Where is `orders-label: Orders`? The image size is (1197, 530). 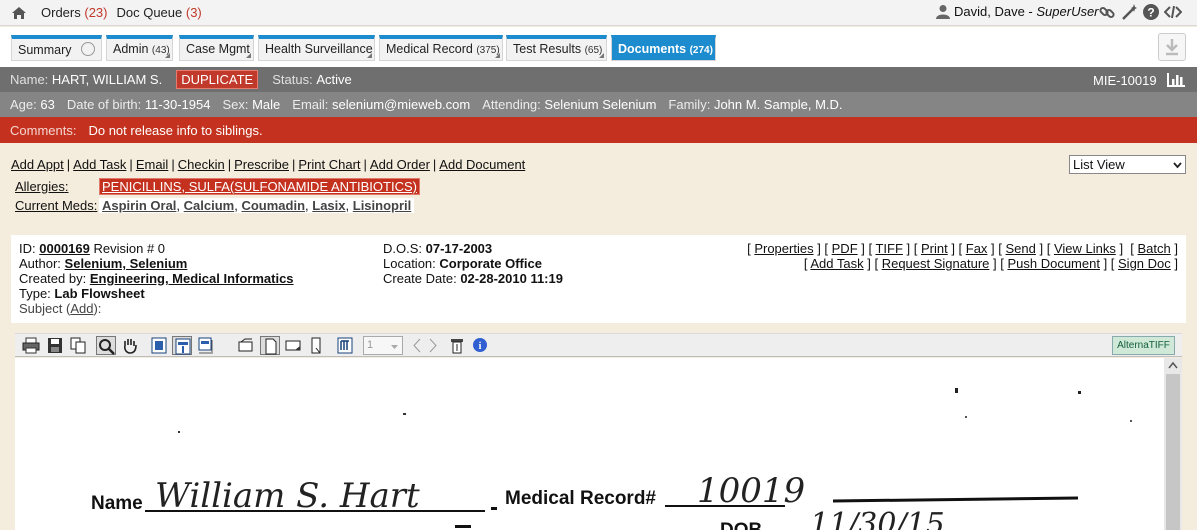
orders-label: Orders is located at coordinates (61, 12).